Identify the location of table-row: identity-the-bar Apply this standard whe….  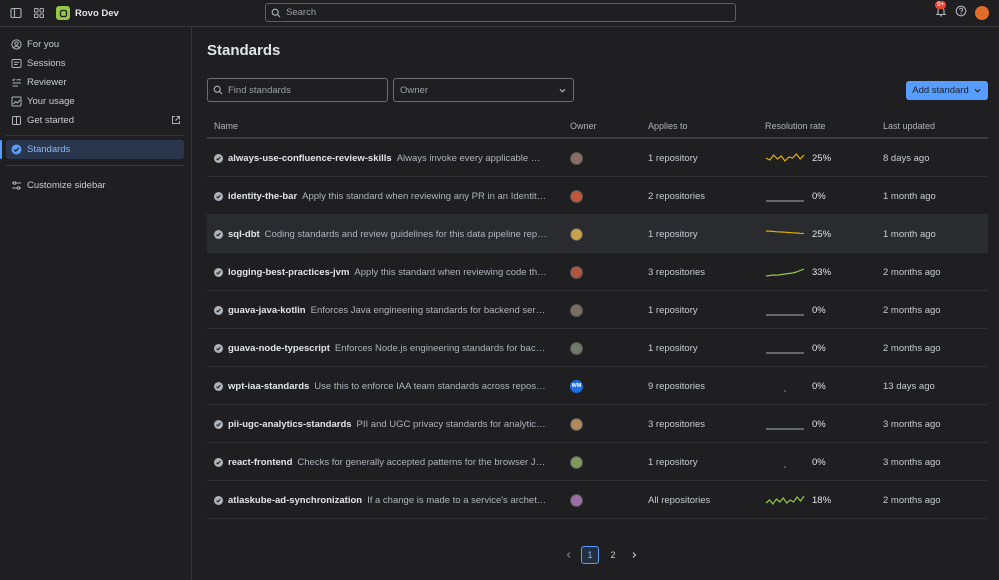
(597, 196).